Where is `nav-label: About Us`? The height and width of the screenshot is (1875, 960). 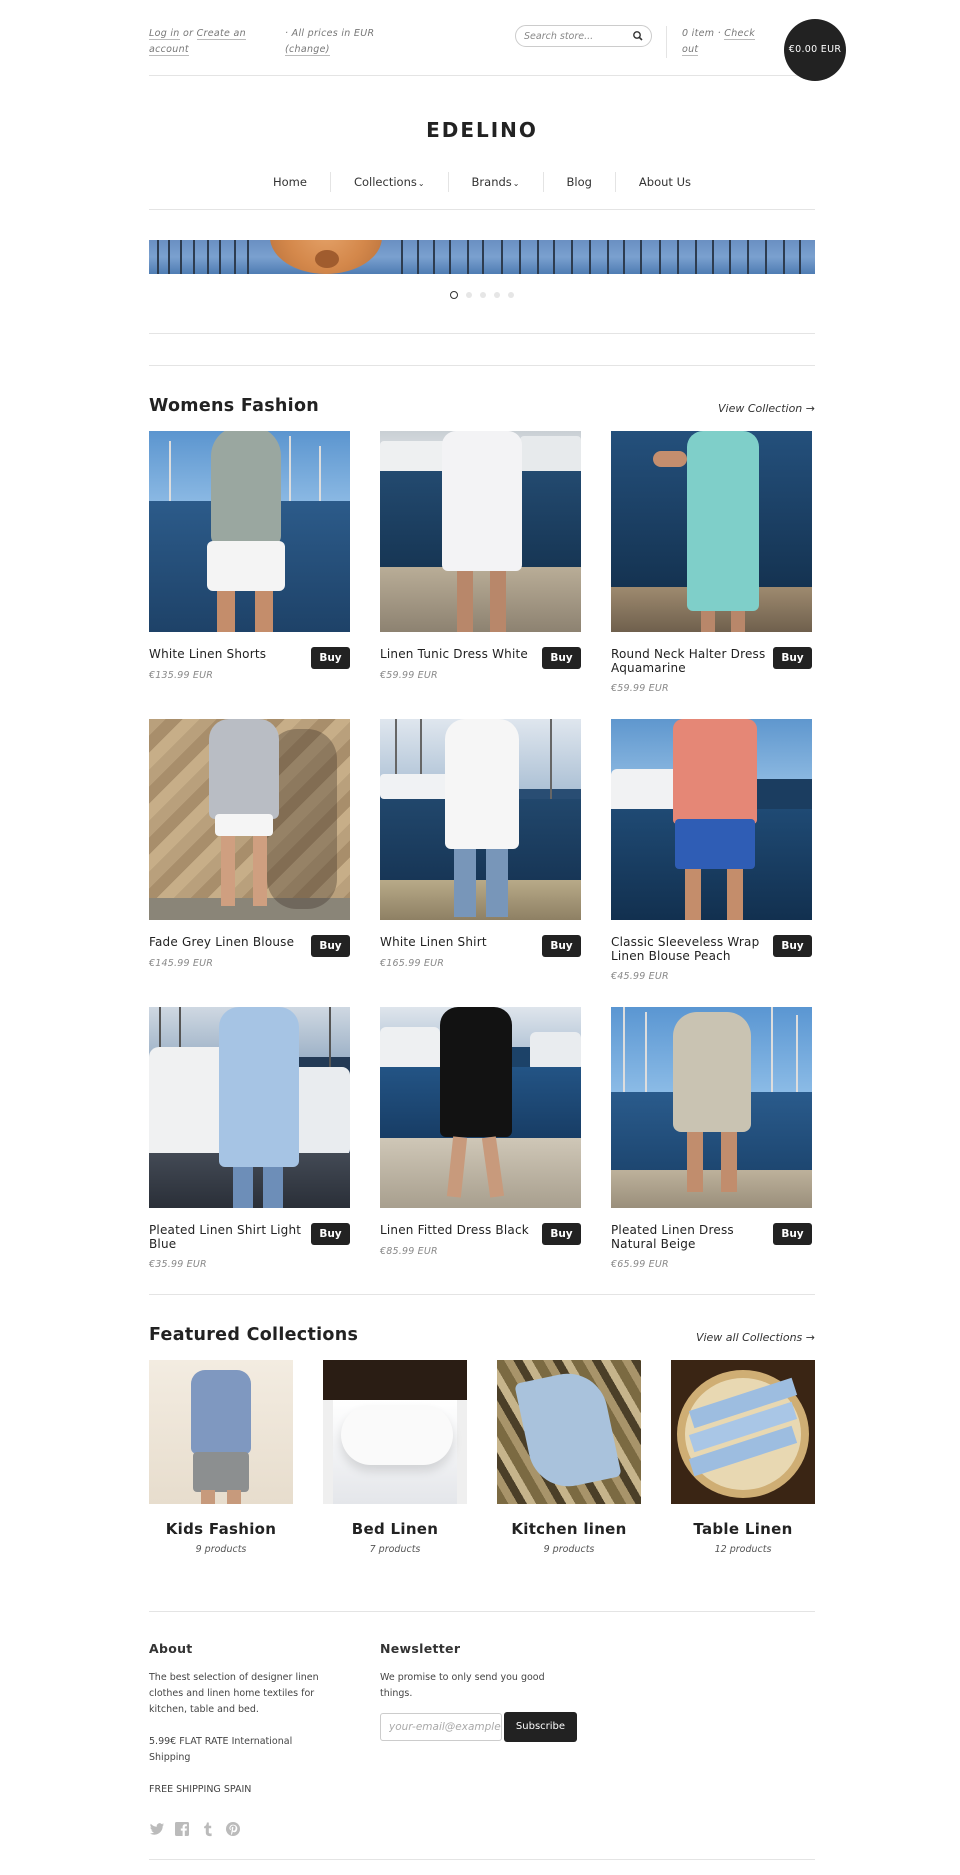
nav-label: About Us is located at coordinates (664, 182).